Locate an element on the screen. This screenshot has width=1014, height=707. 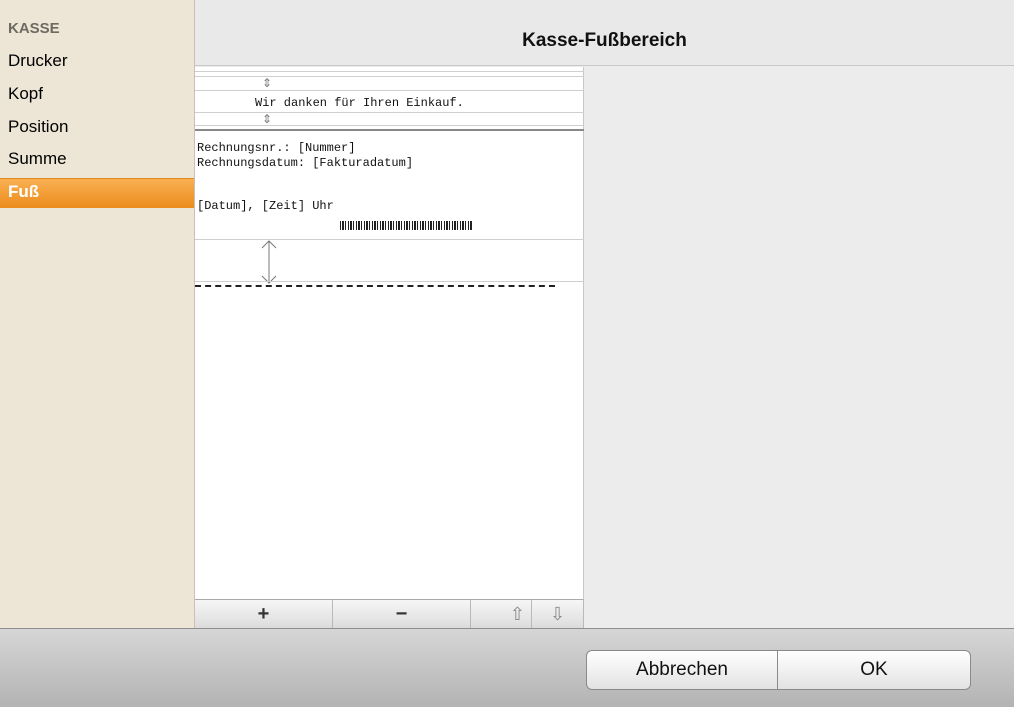
move-down-icon: ⇩ is located at coordinates (558, 614).